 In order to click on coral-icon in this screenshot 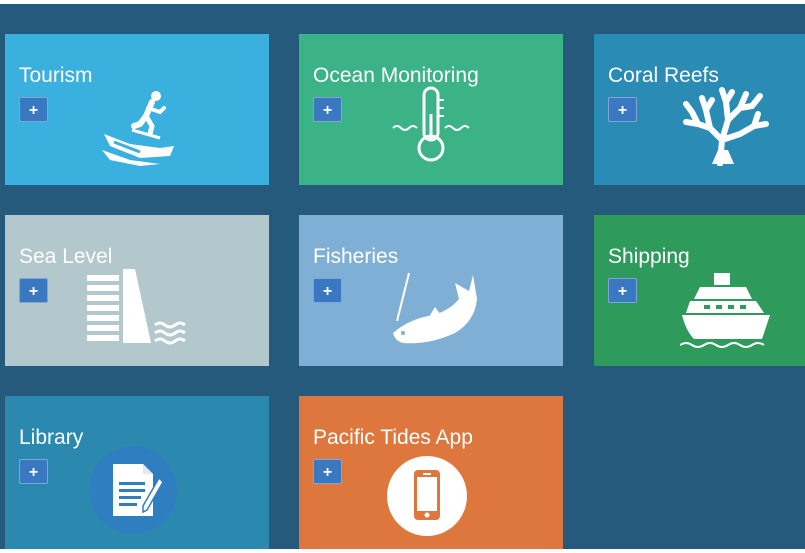, I will do `click(727, 125)`.